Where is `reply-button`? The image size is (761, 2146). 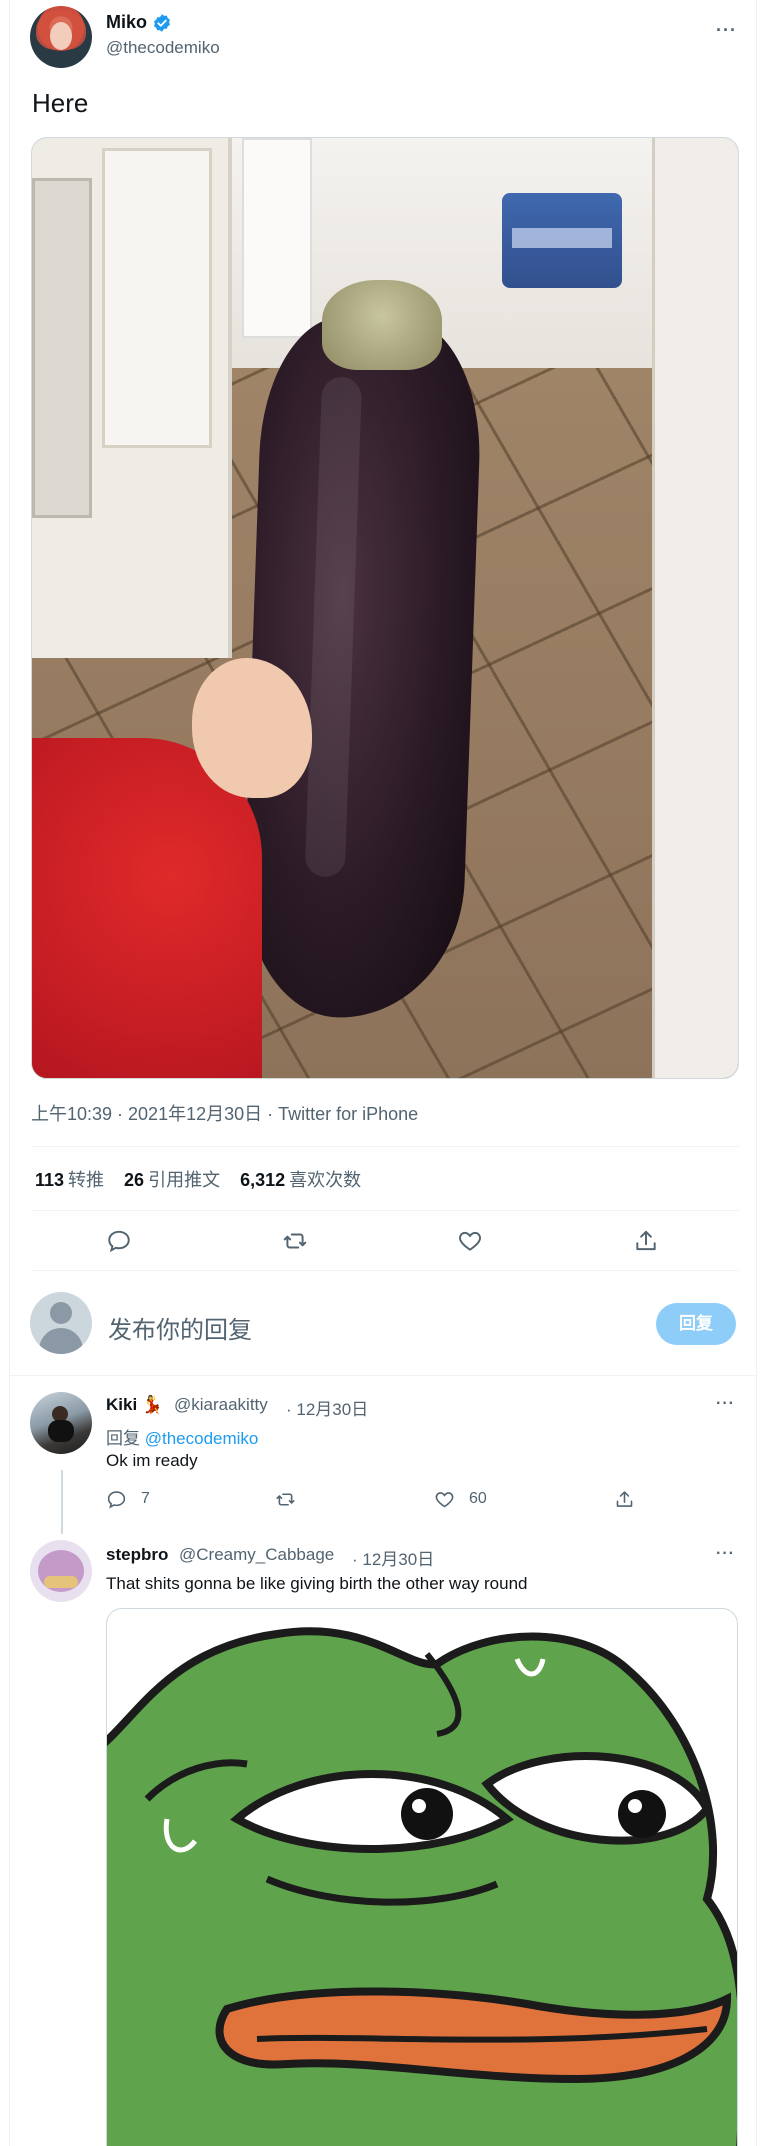 reply-button is located at coordinates (119, 1241).